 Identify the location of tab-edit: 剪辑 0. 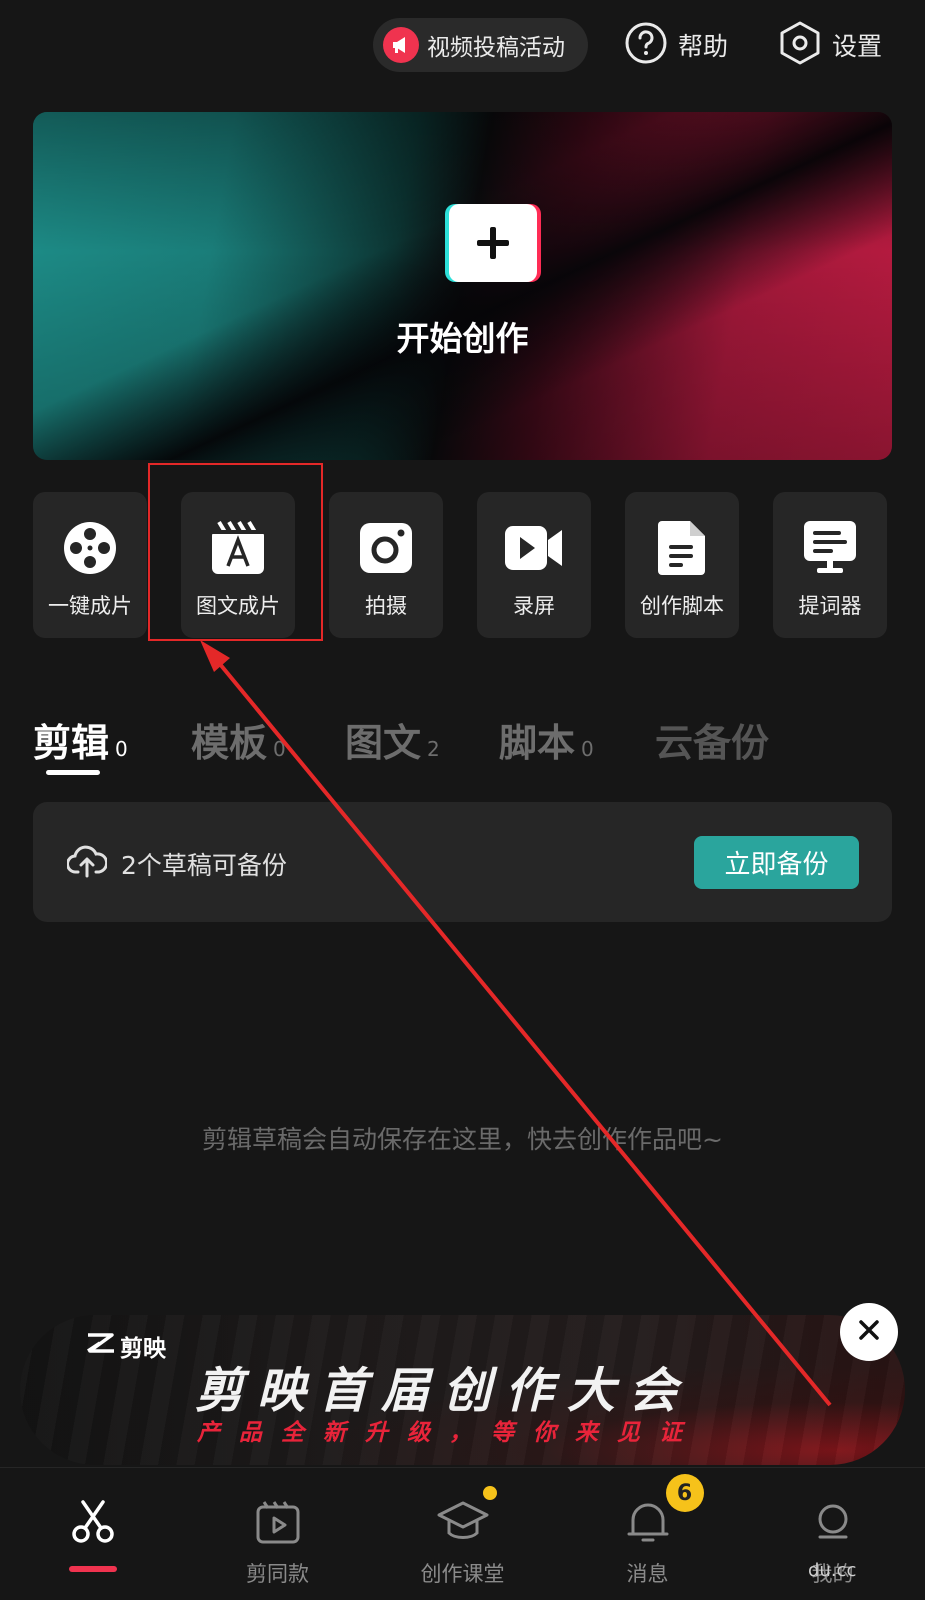
(80, 739).